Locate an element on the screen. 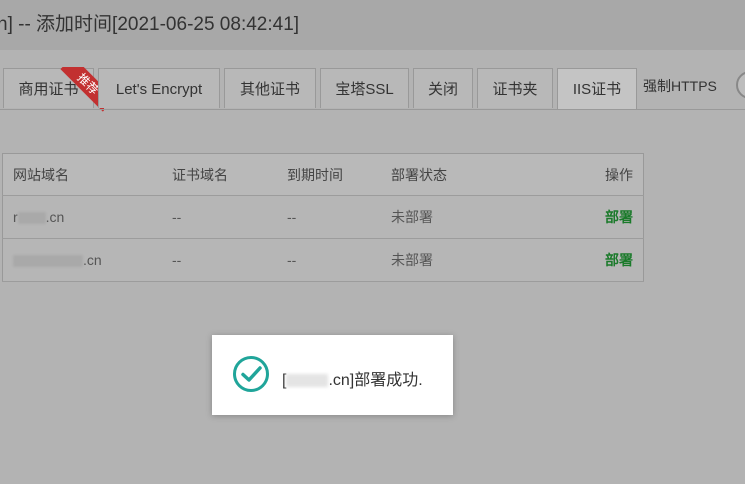  deploy-success-toast: [.cn]部署成功. is located at coordinates (332, 375).